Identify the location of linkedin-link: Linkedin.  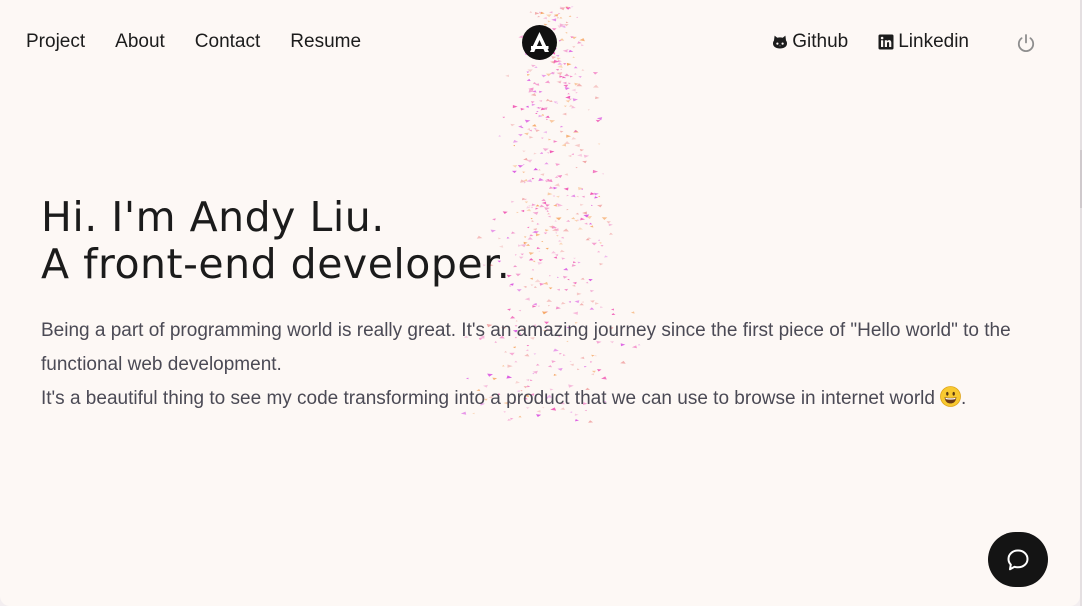
(923, 42).